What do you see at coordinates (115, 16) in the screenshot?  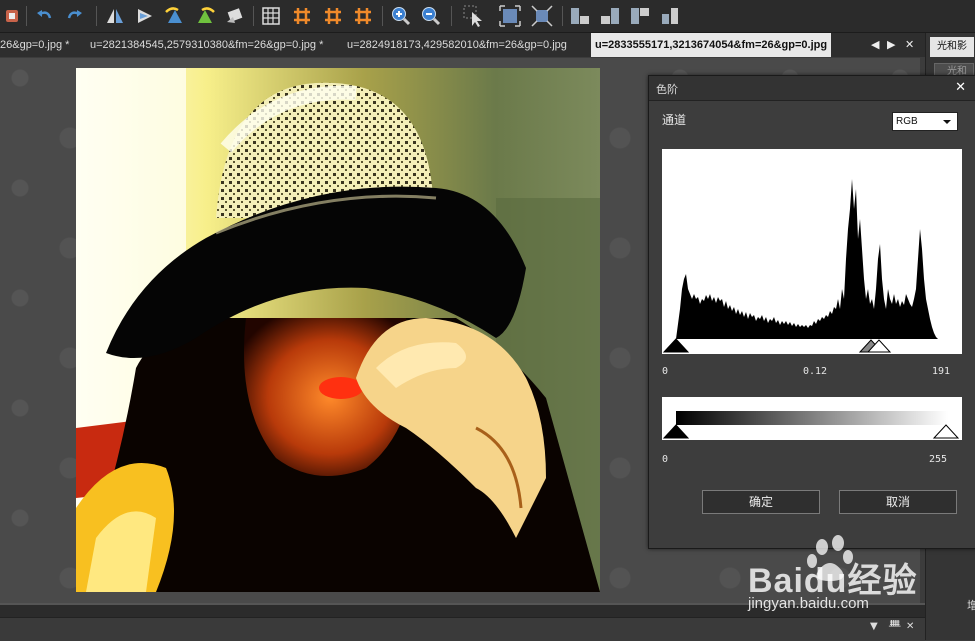 I see `flip-horizontal-icon` at bounding box center [115, 16].